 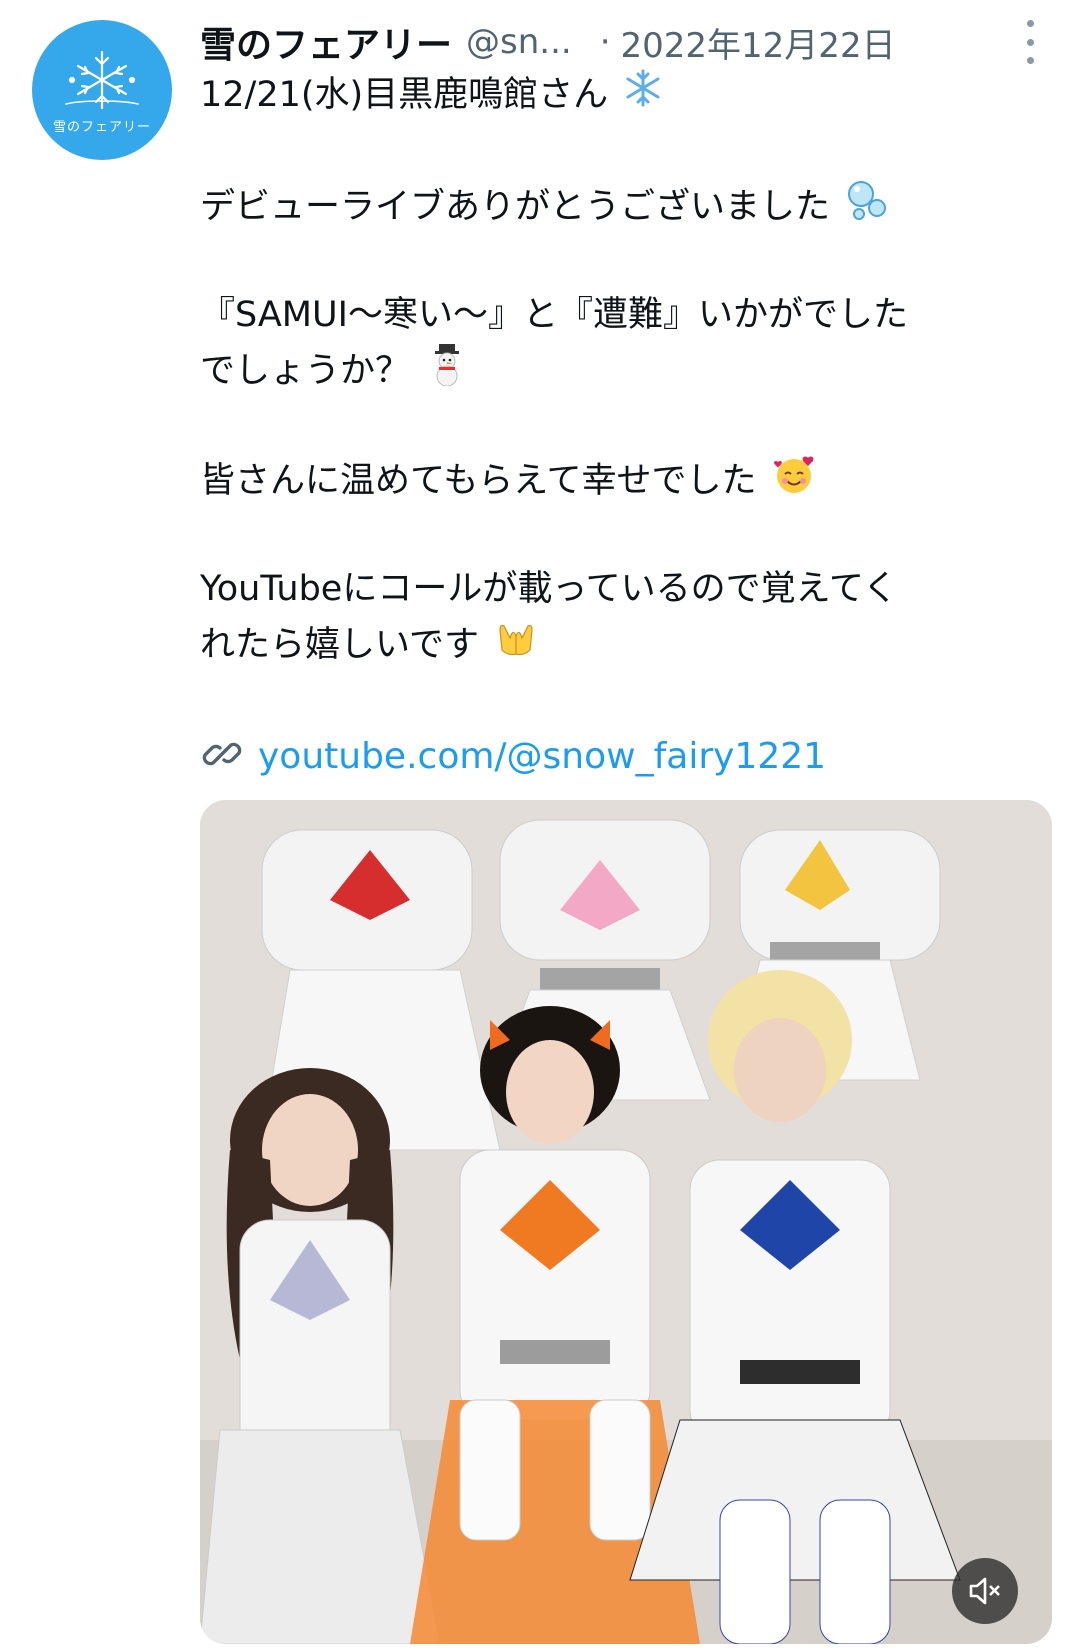 What do you see at coordinates (985, 1591) in the screenshot?
I see `muted-speaker-icon` at bounding box center [985, 1591].